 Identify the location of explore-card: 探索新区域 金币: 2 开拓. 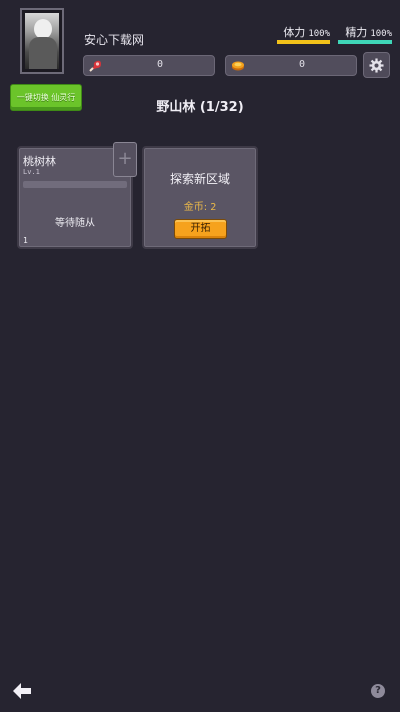
(200, 197).